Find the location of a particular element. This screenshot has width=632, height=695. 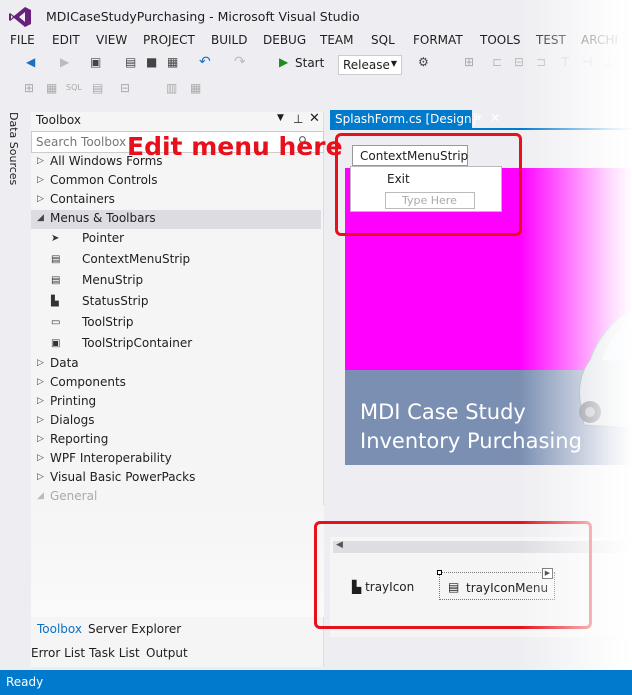

grid-icon: ⊞ is located at coordinates (29, 88).